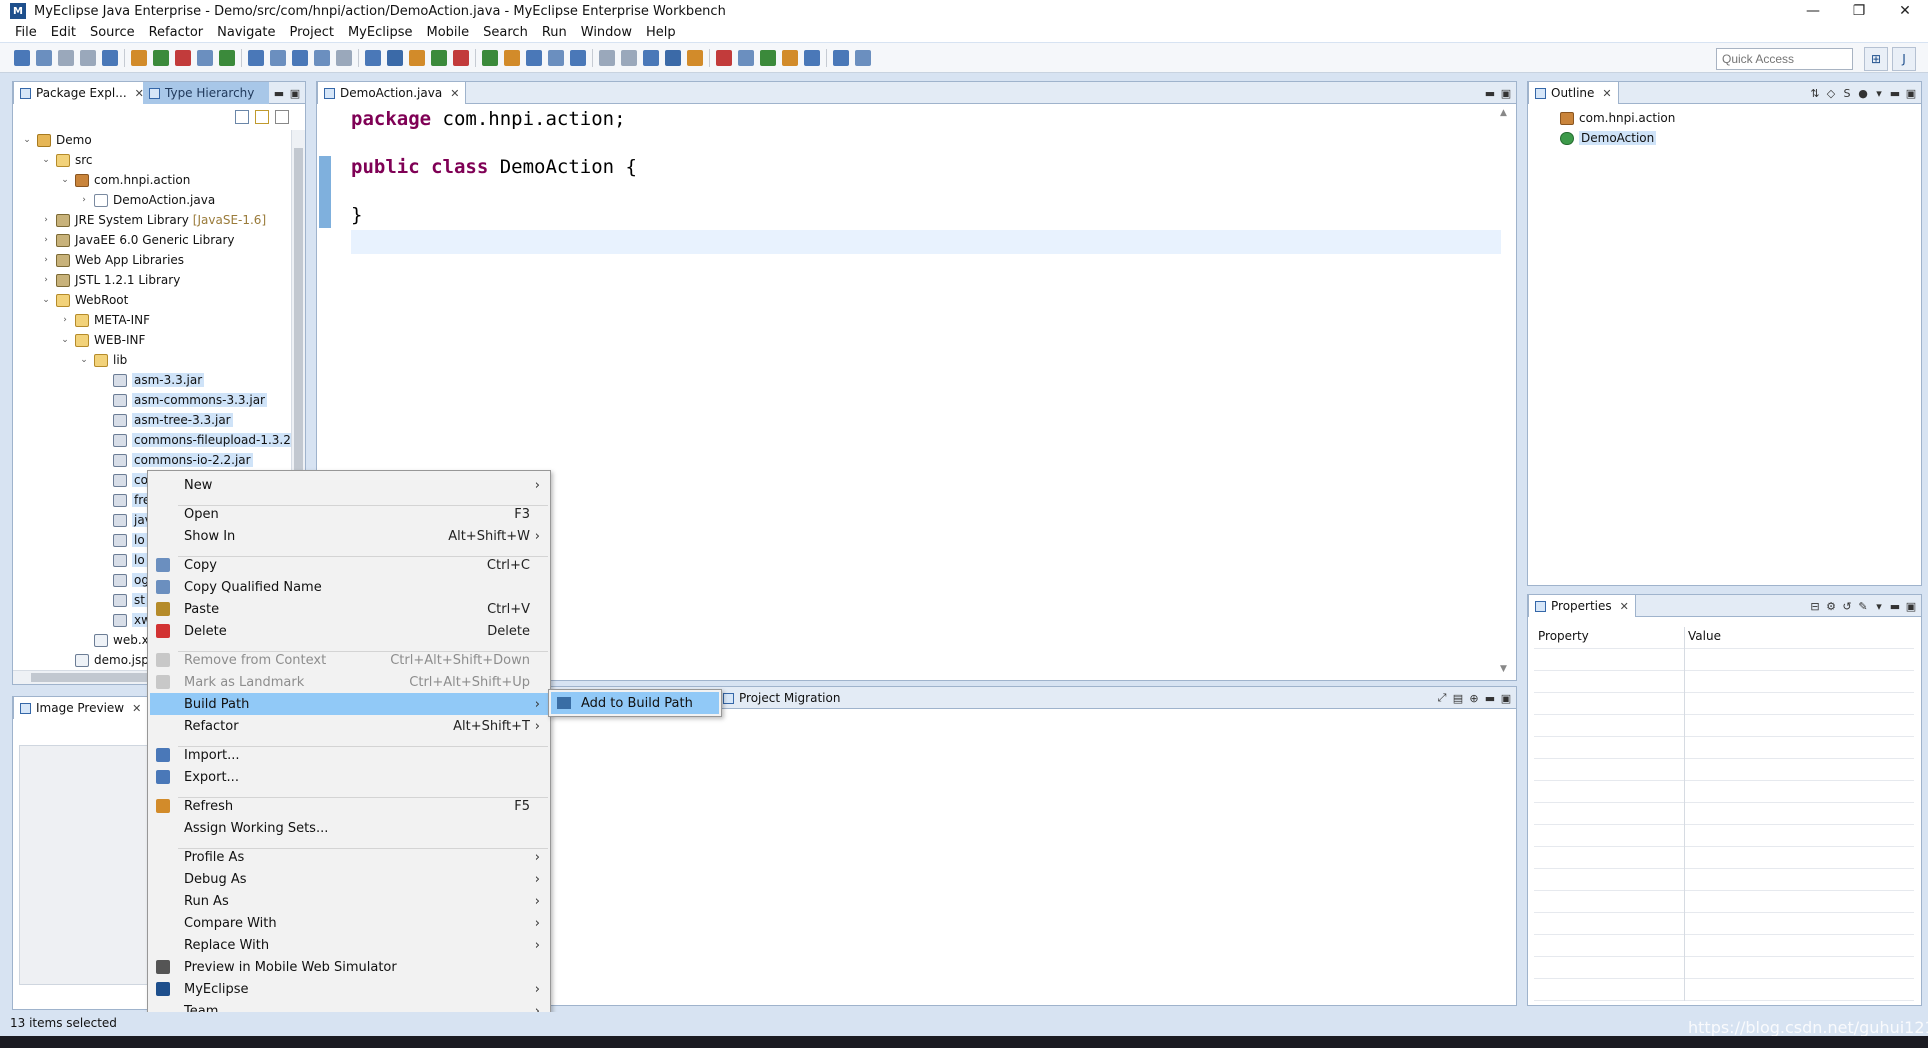 This screenshot has height=1048, width=1928. What do you see at coordinates (635, 703) in the screenshot?
I see `add-to-build-path-item: Add to Build Path` at bounding box center [635, 703].